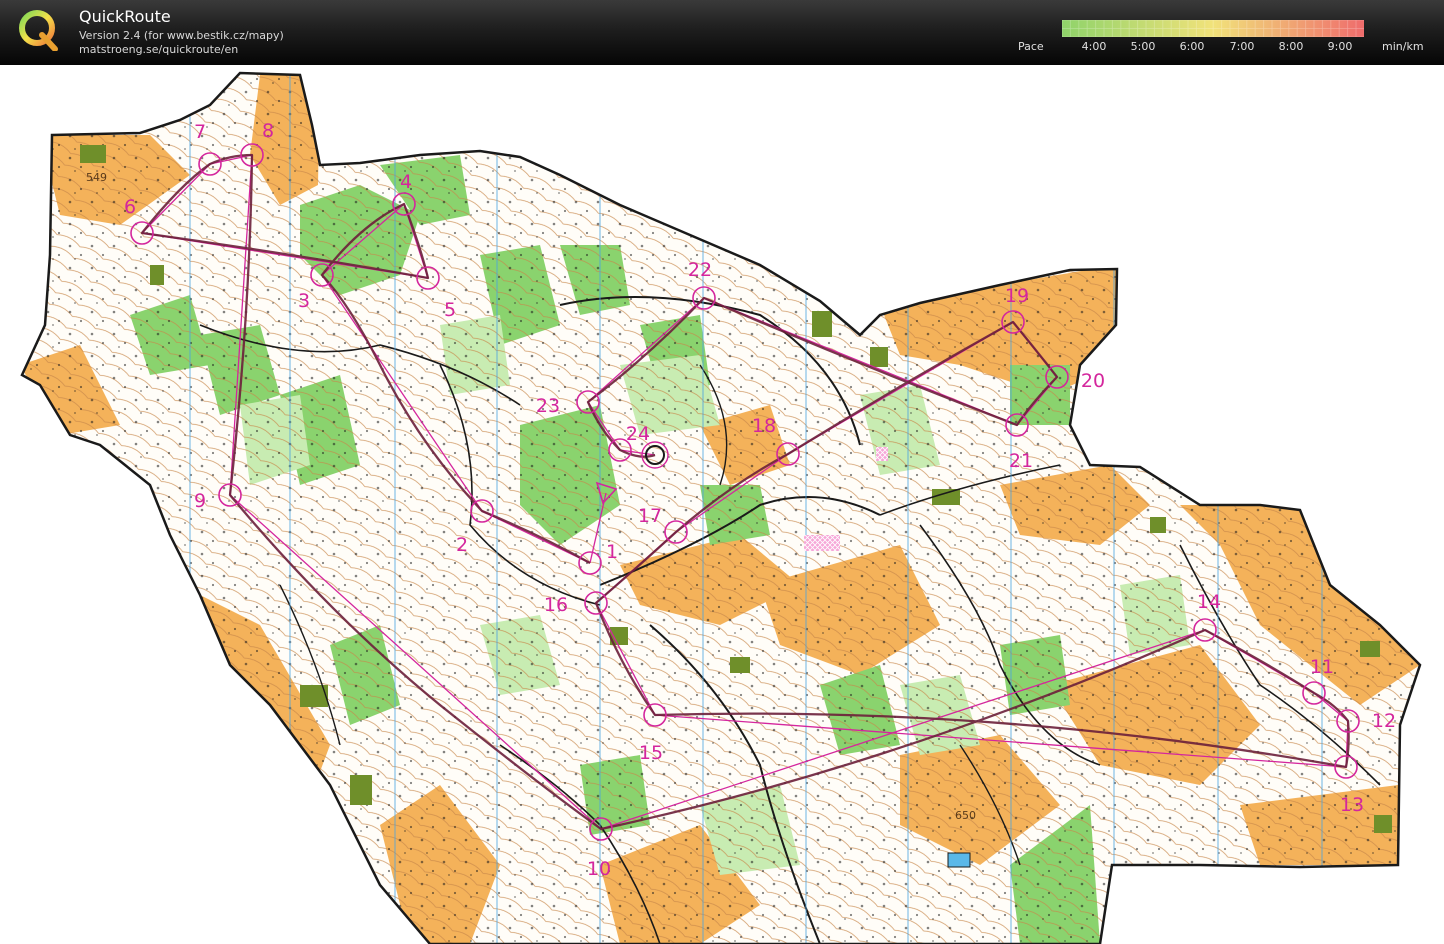 This screenshot has height=944, width=1444. I want to click on control-number-22: 22, so click(700, 270).